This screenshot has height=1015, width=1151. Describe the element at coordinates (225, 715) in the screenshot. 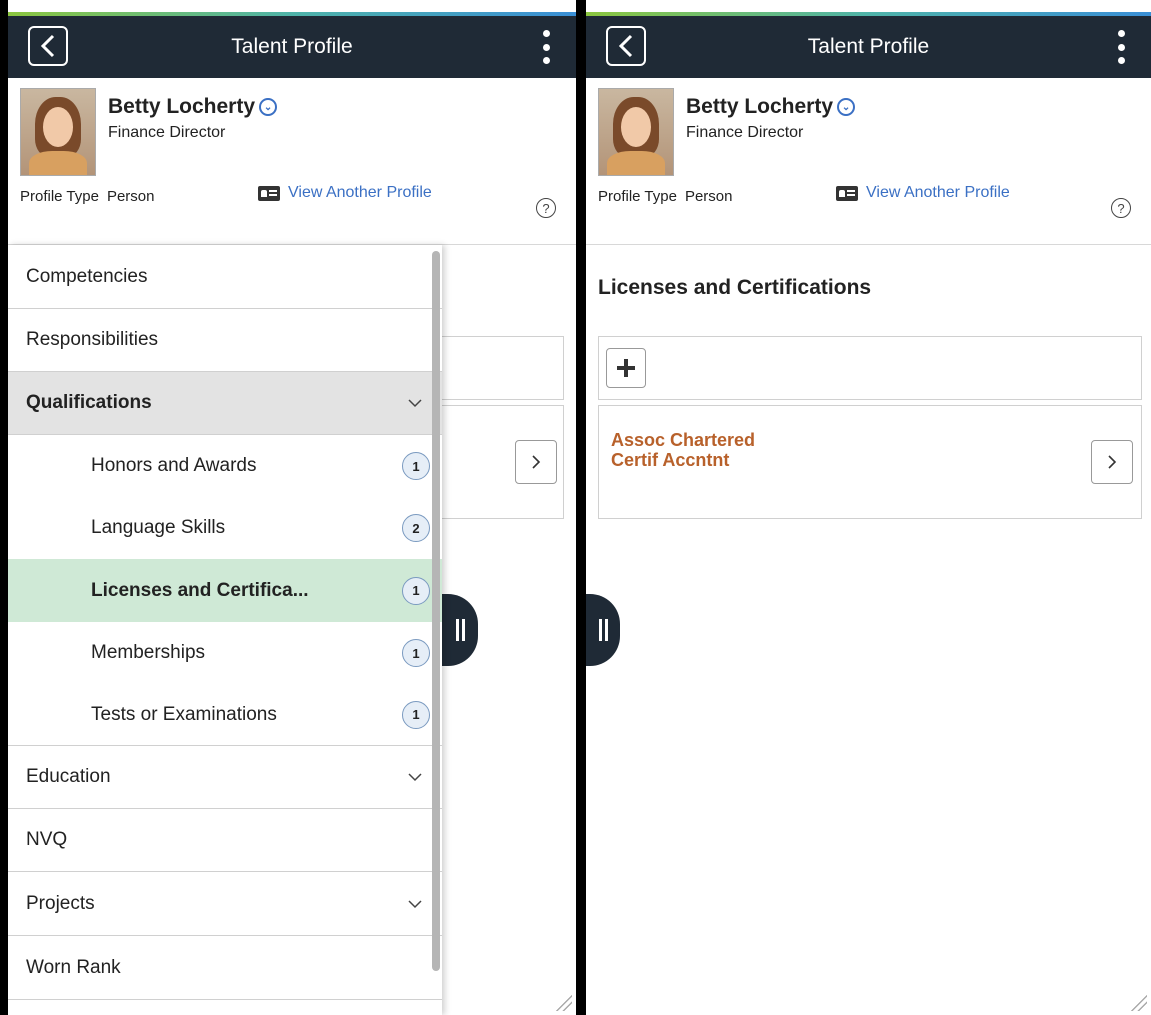

I see `nav-item-tests-or-examinations: Tests or Examinations 1` at that location.